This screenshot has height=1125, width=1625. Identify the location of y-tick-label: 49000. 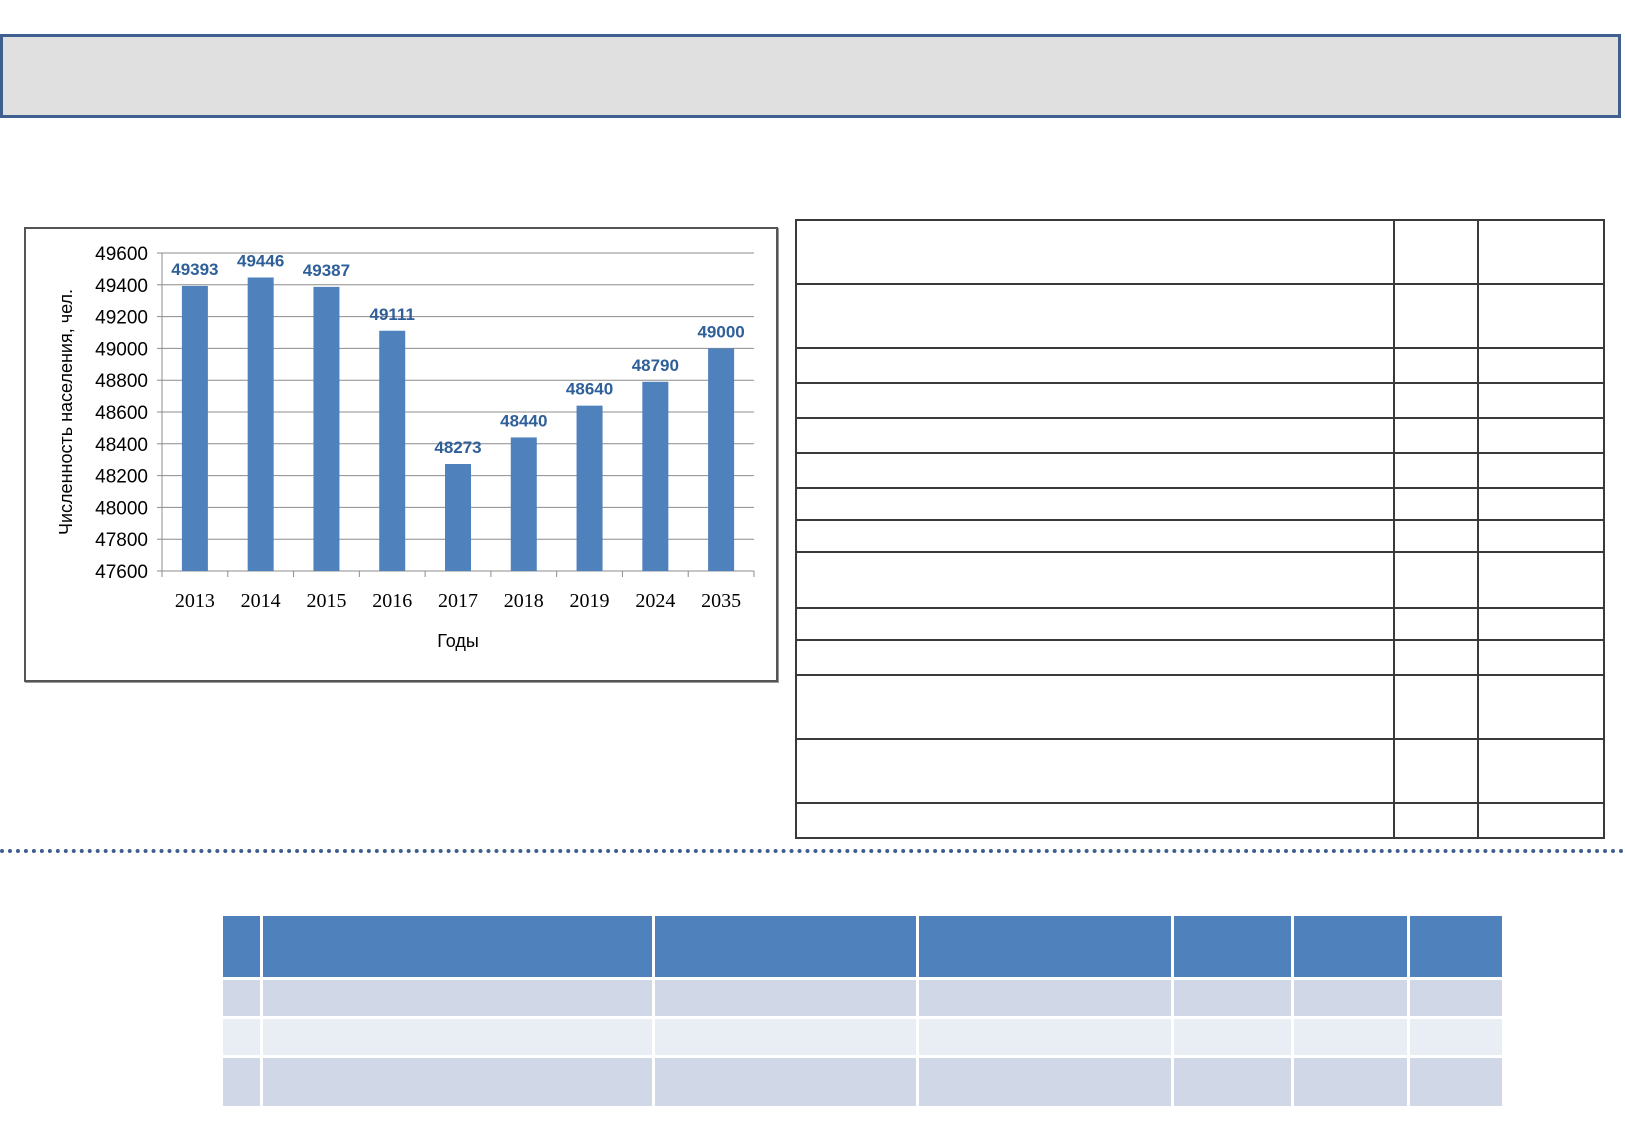
(121, 349).